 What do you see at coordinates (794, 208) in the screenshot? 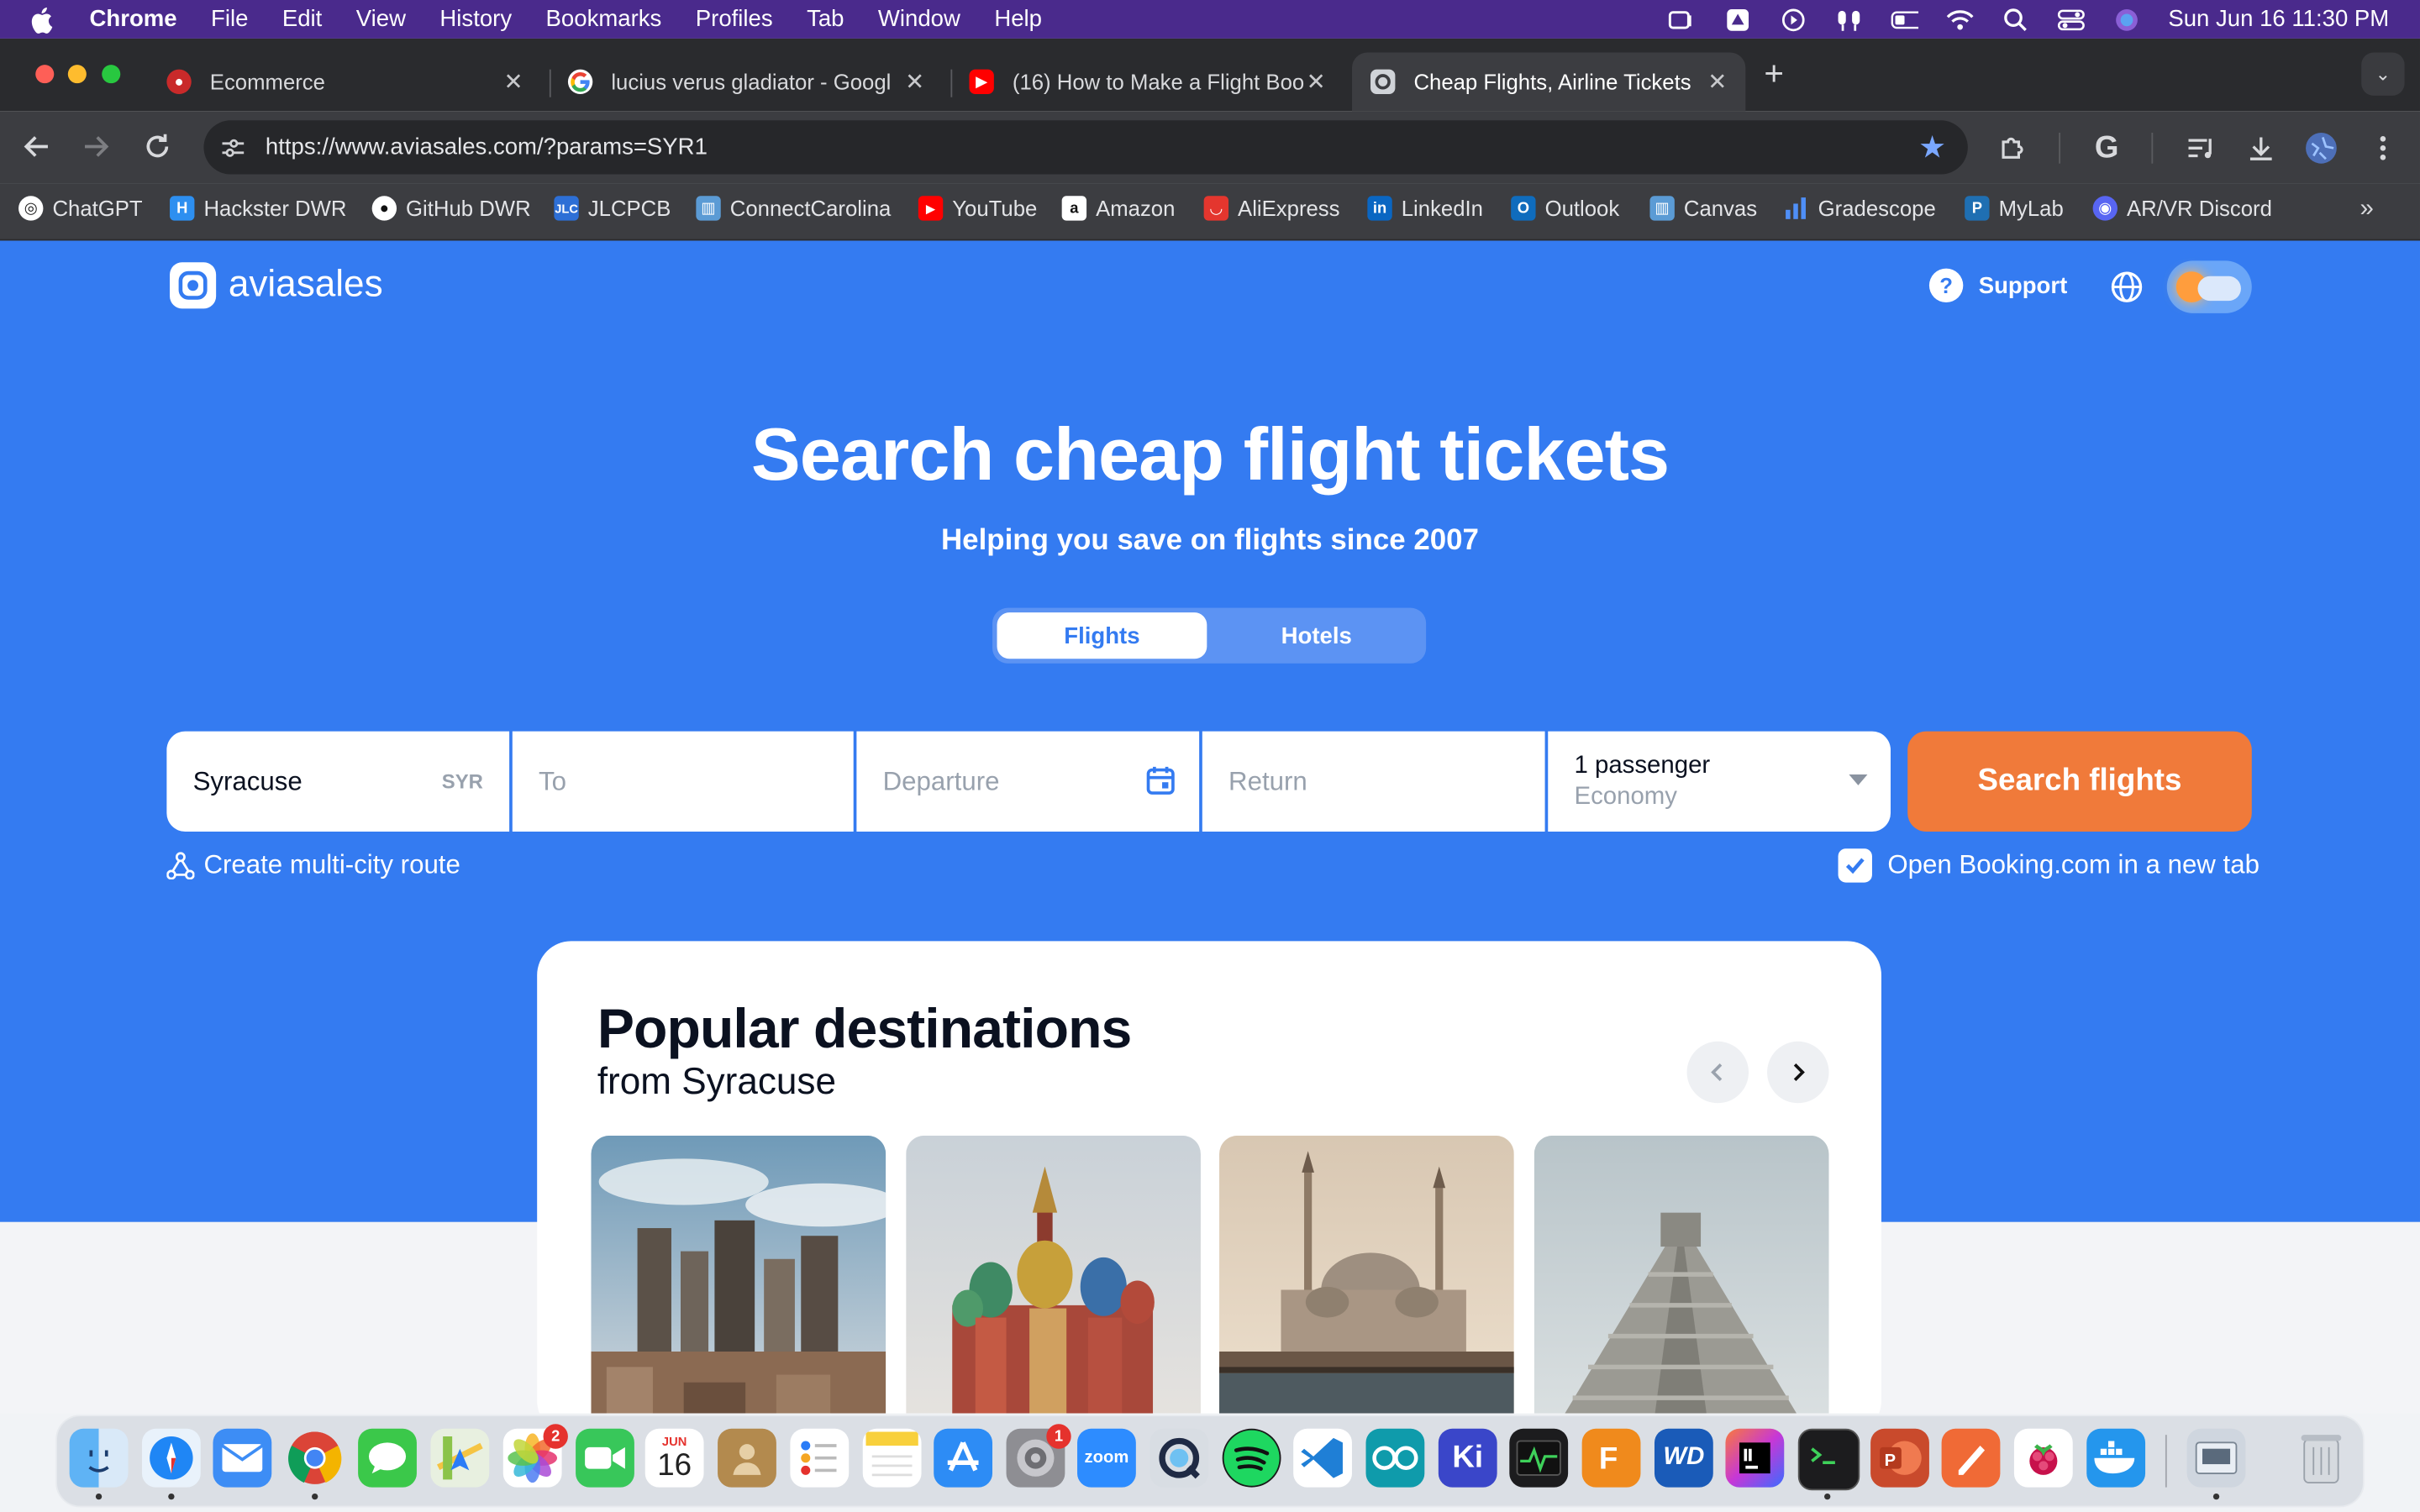
I see `bookmark-connectcarolina: ▥ ConnectCarolina` at bounding box center [794, 208].